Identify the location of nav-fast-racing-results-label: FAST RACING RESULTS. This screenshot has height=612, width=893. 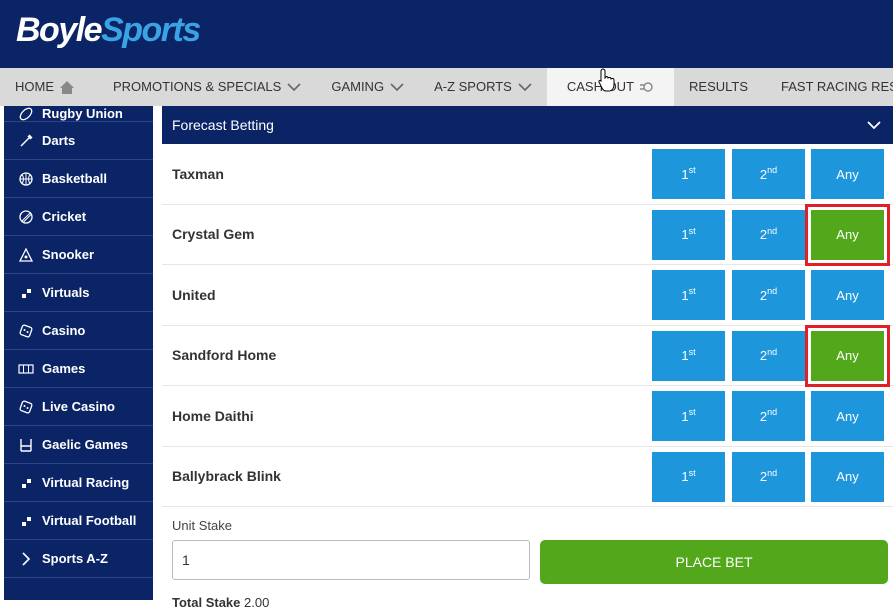
(837, 86).